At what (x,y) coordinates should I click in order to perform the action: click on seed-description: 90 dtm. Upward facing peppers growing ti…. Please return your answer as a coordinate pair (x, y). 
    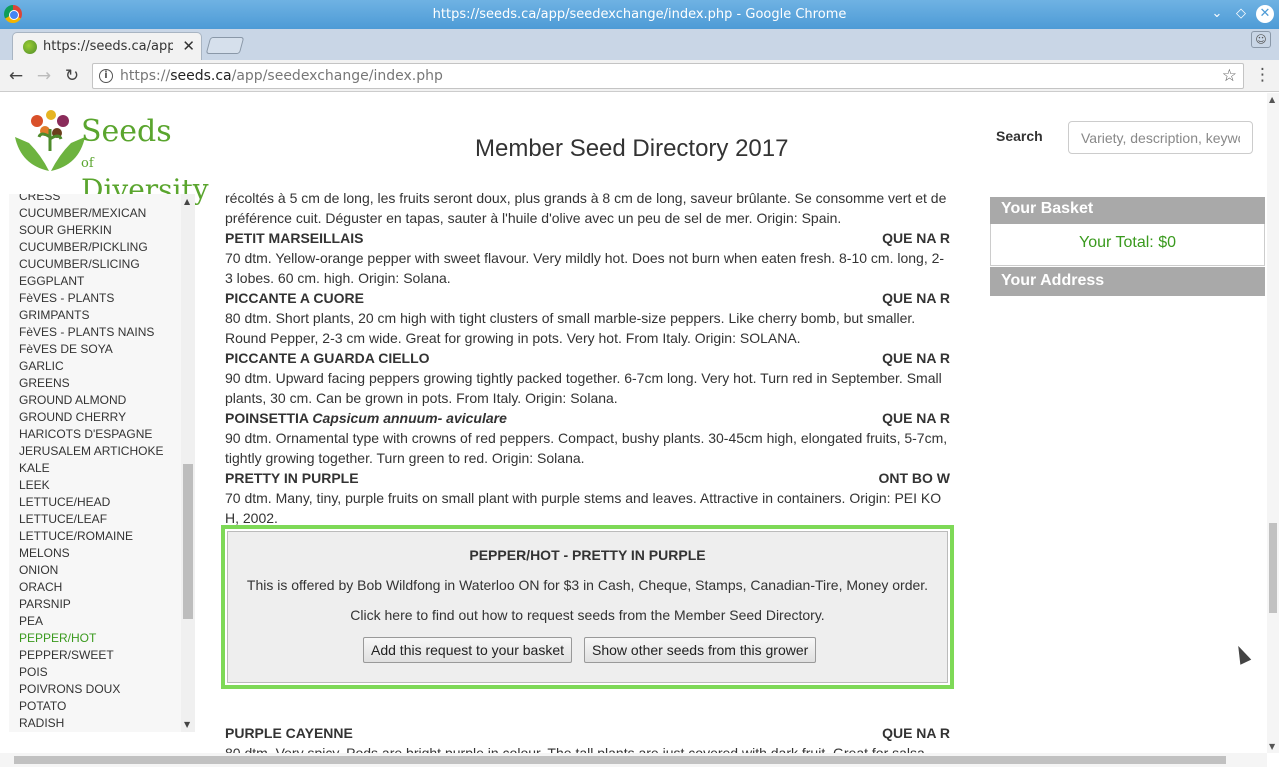
    Looking at the image, I should click on (583, 388).